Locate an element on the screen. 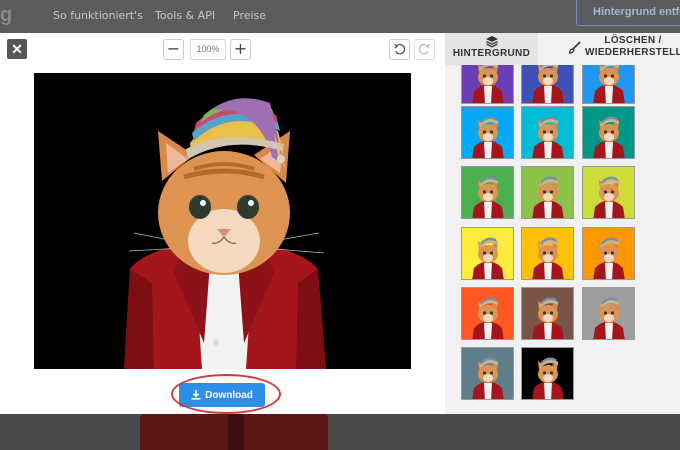 This screenshot has height=450, width=680. tab-background-label: HINTERGRUND is located at coordinates (491, 53).